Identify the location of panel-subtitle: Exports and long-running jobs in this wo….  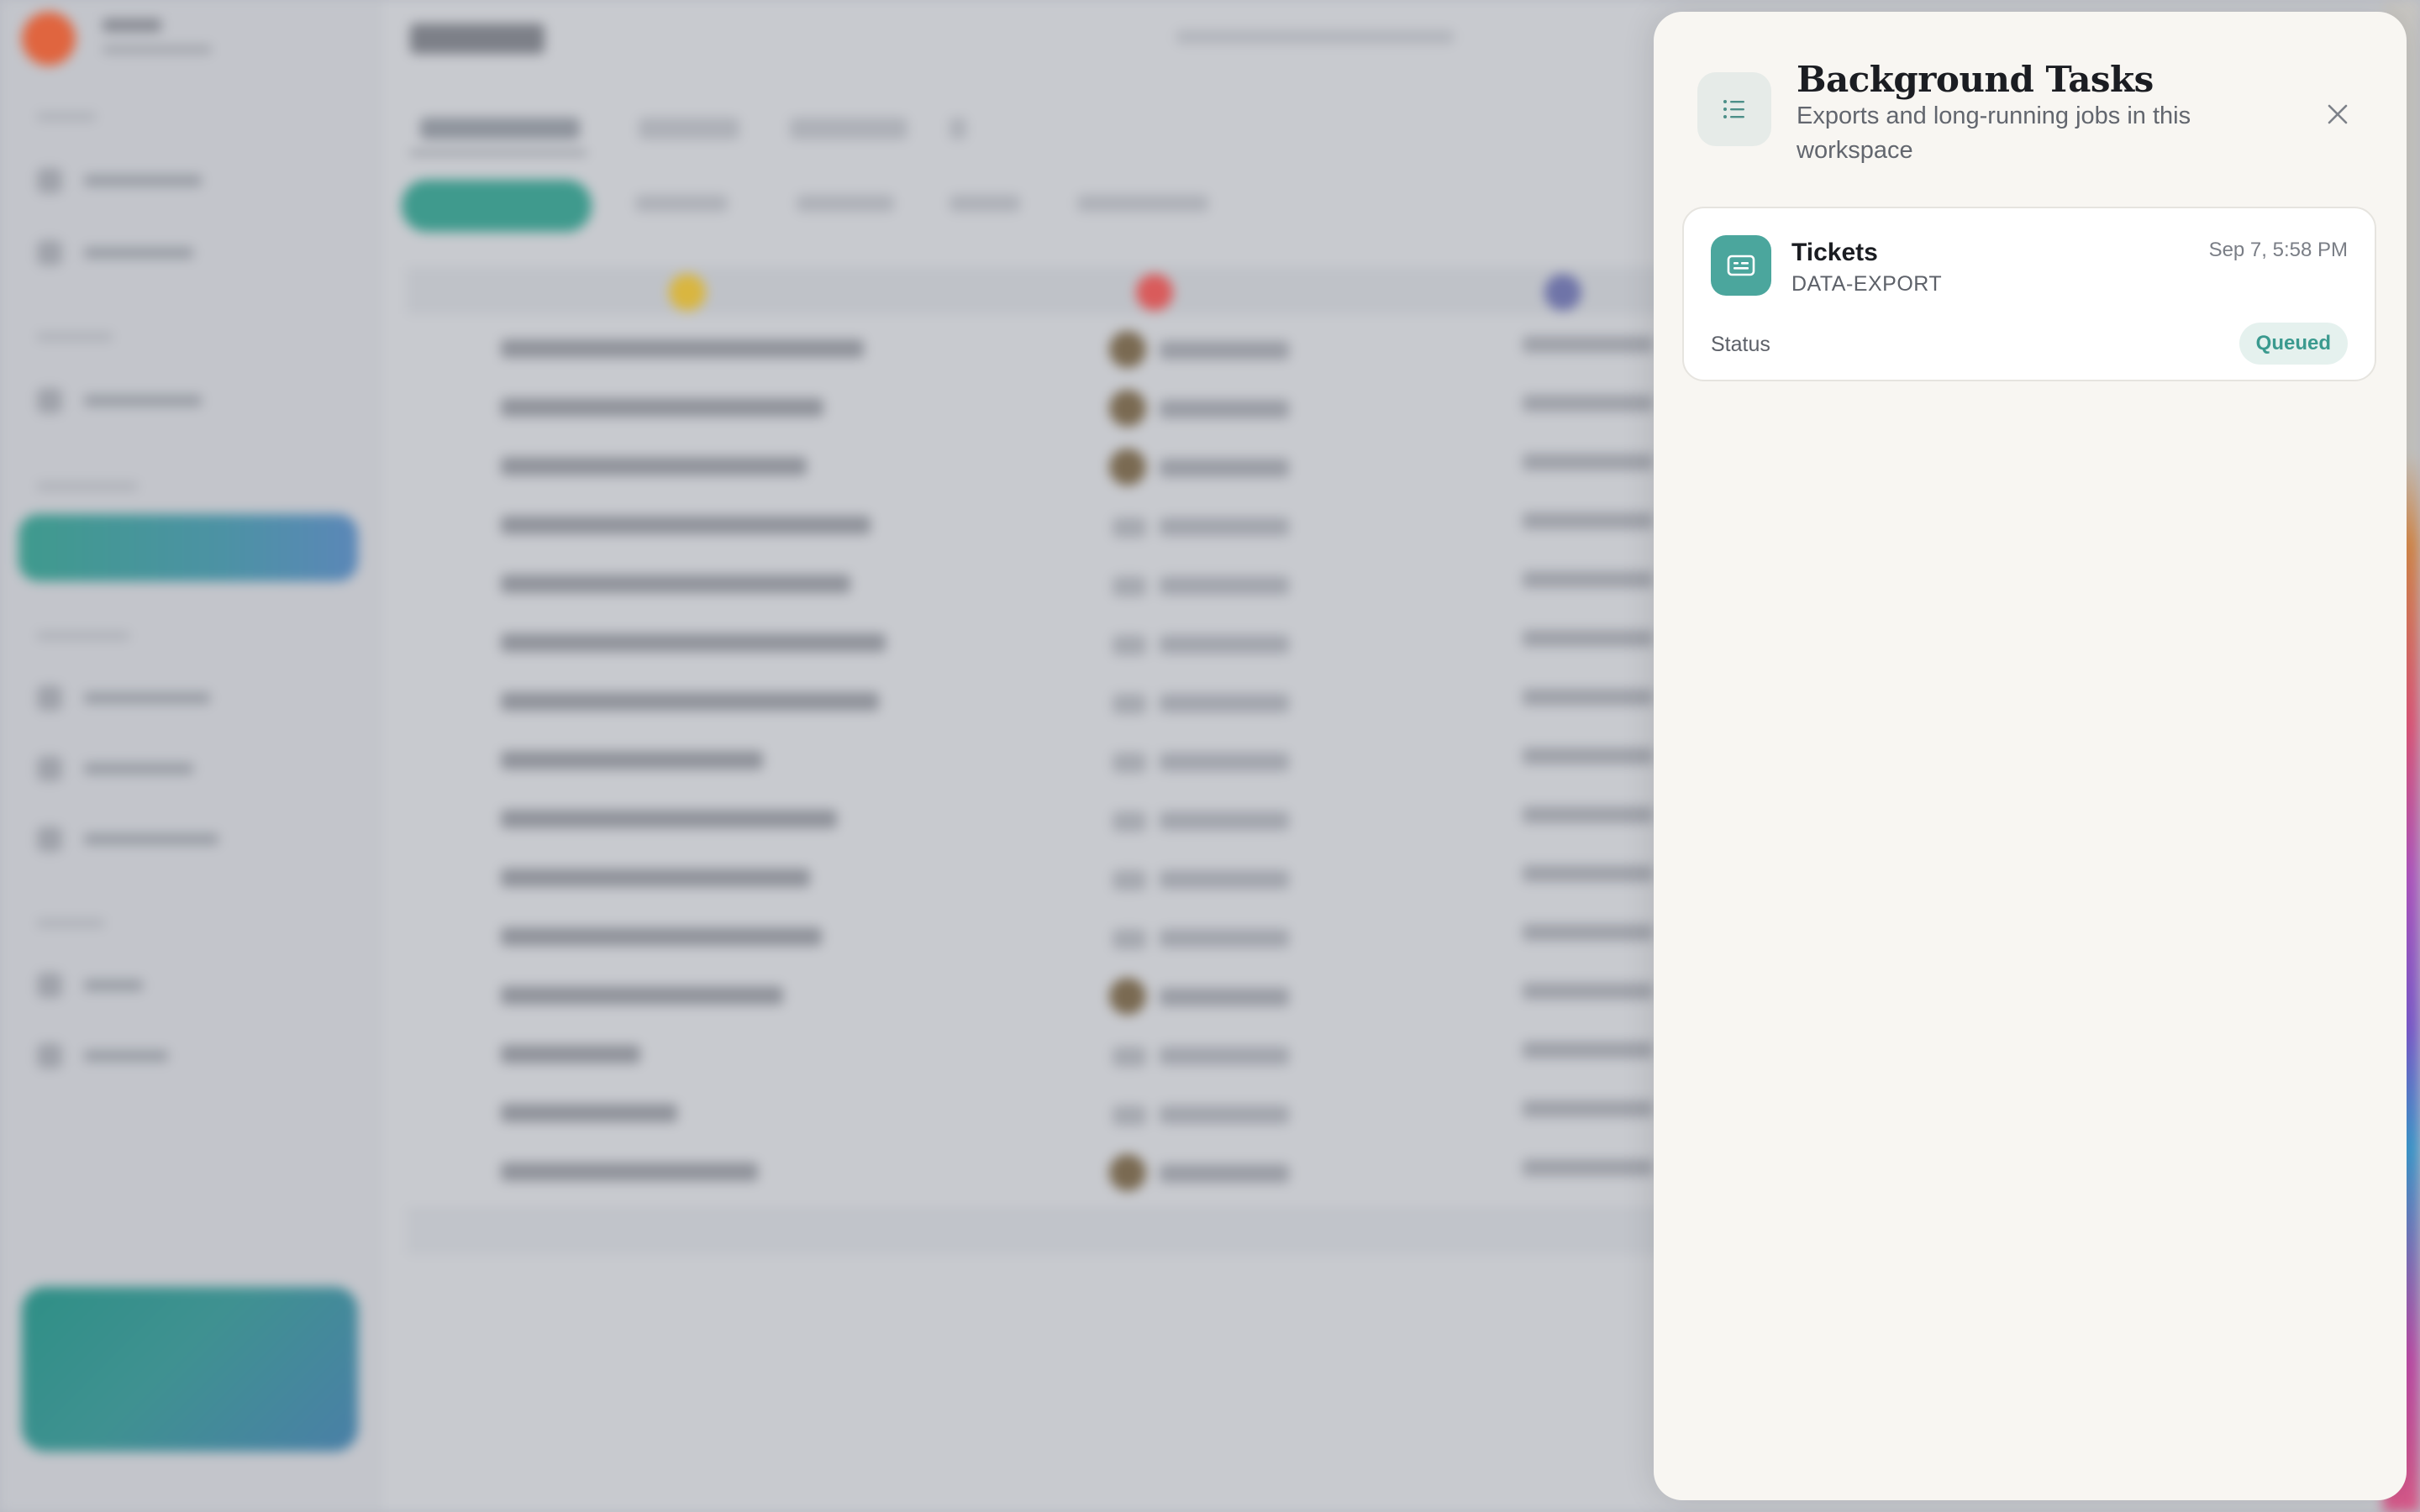
(1994, 133).